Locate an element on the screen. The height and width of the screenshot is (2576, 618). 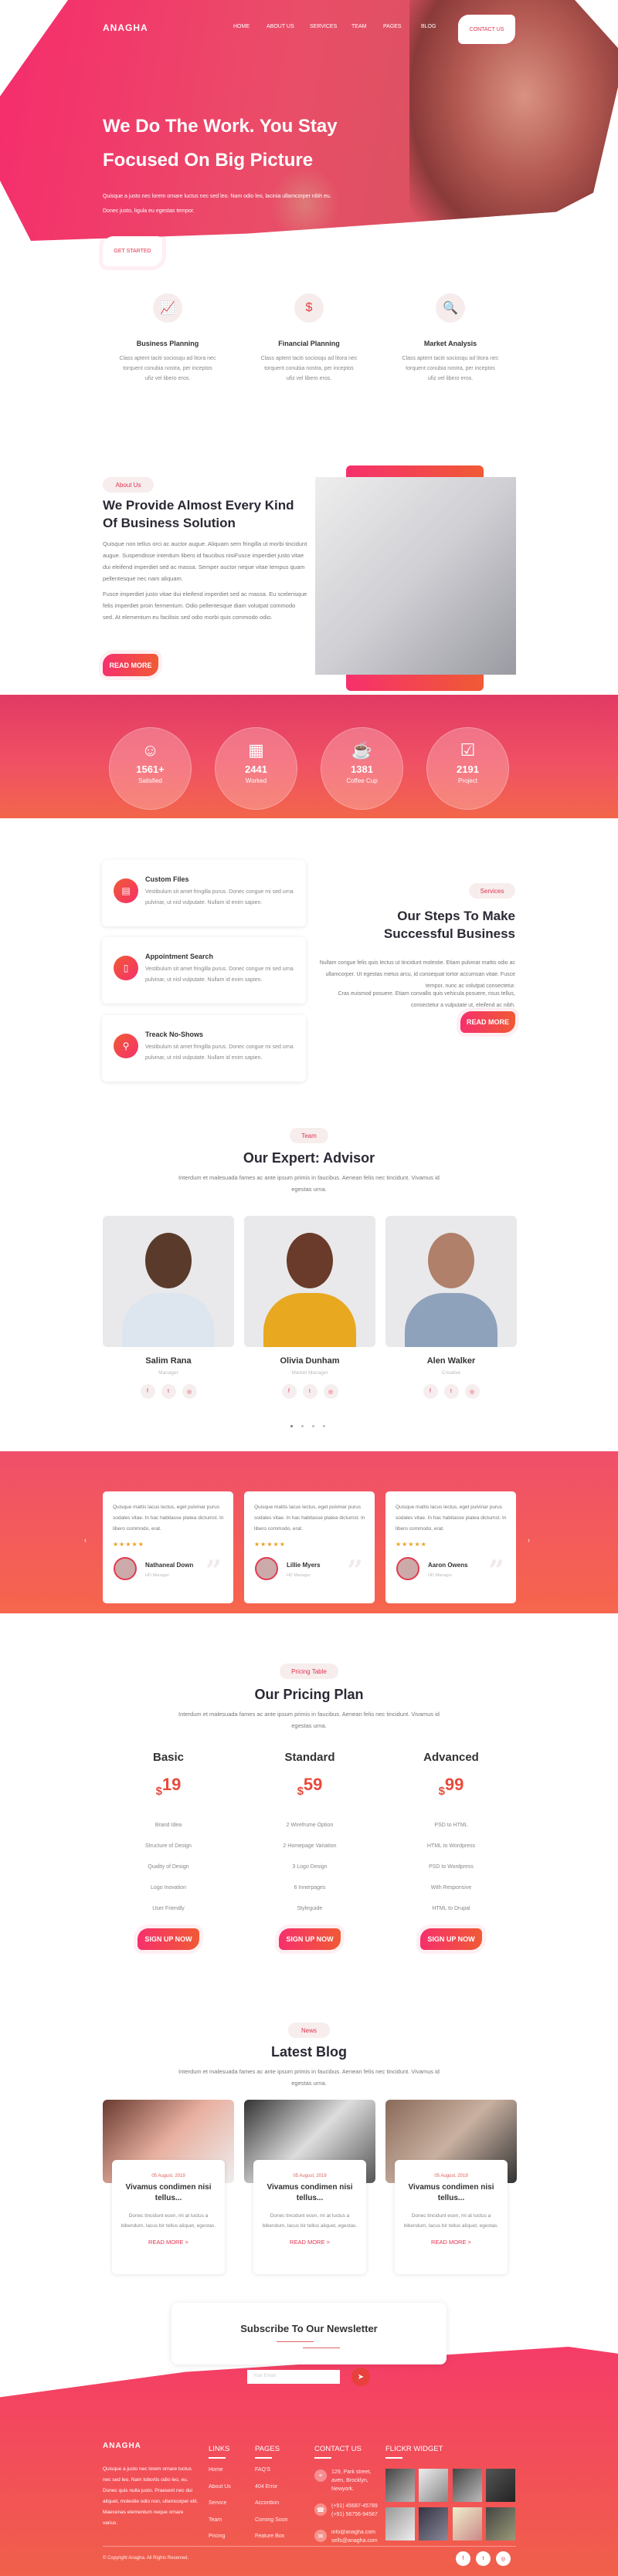
contact-us-button: CONTACT US is located at coordinates (486, 30).